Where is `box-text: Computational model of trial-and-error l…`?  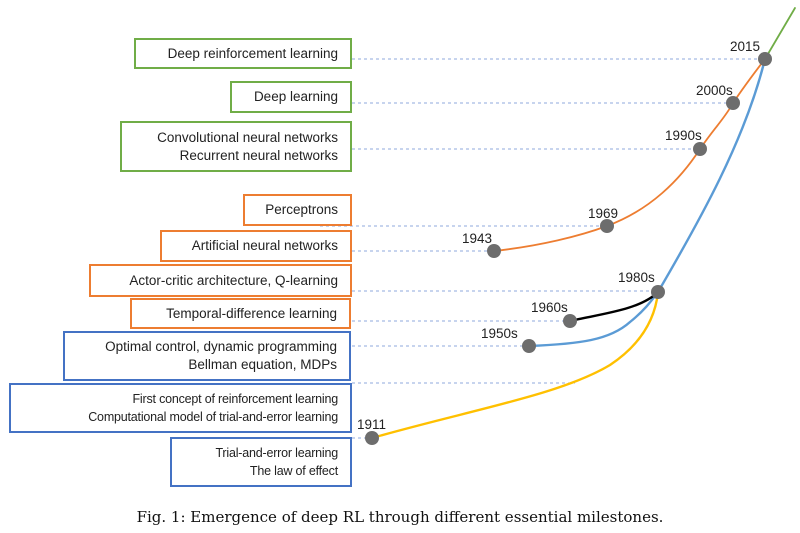
box-text: Computational model of trial-and-error l… is located at coordinates (213, 417).